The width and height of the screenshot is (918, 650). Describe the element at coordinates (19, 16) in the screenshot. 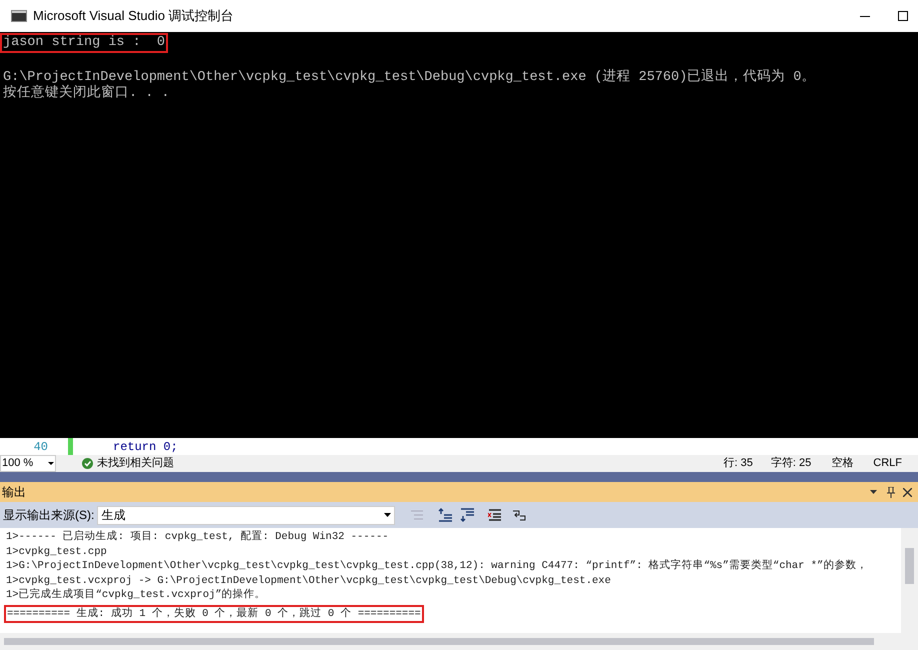

I see `console-app-icon` at that location.